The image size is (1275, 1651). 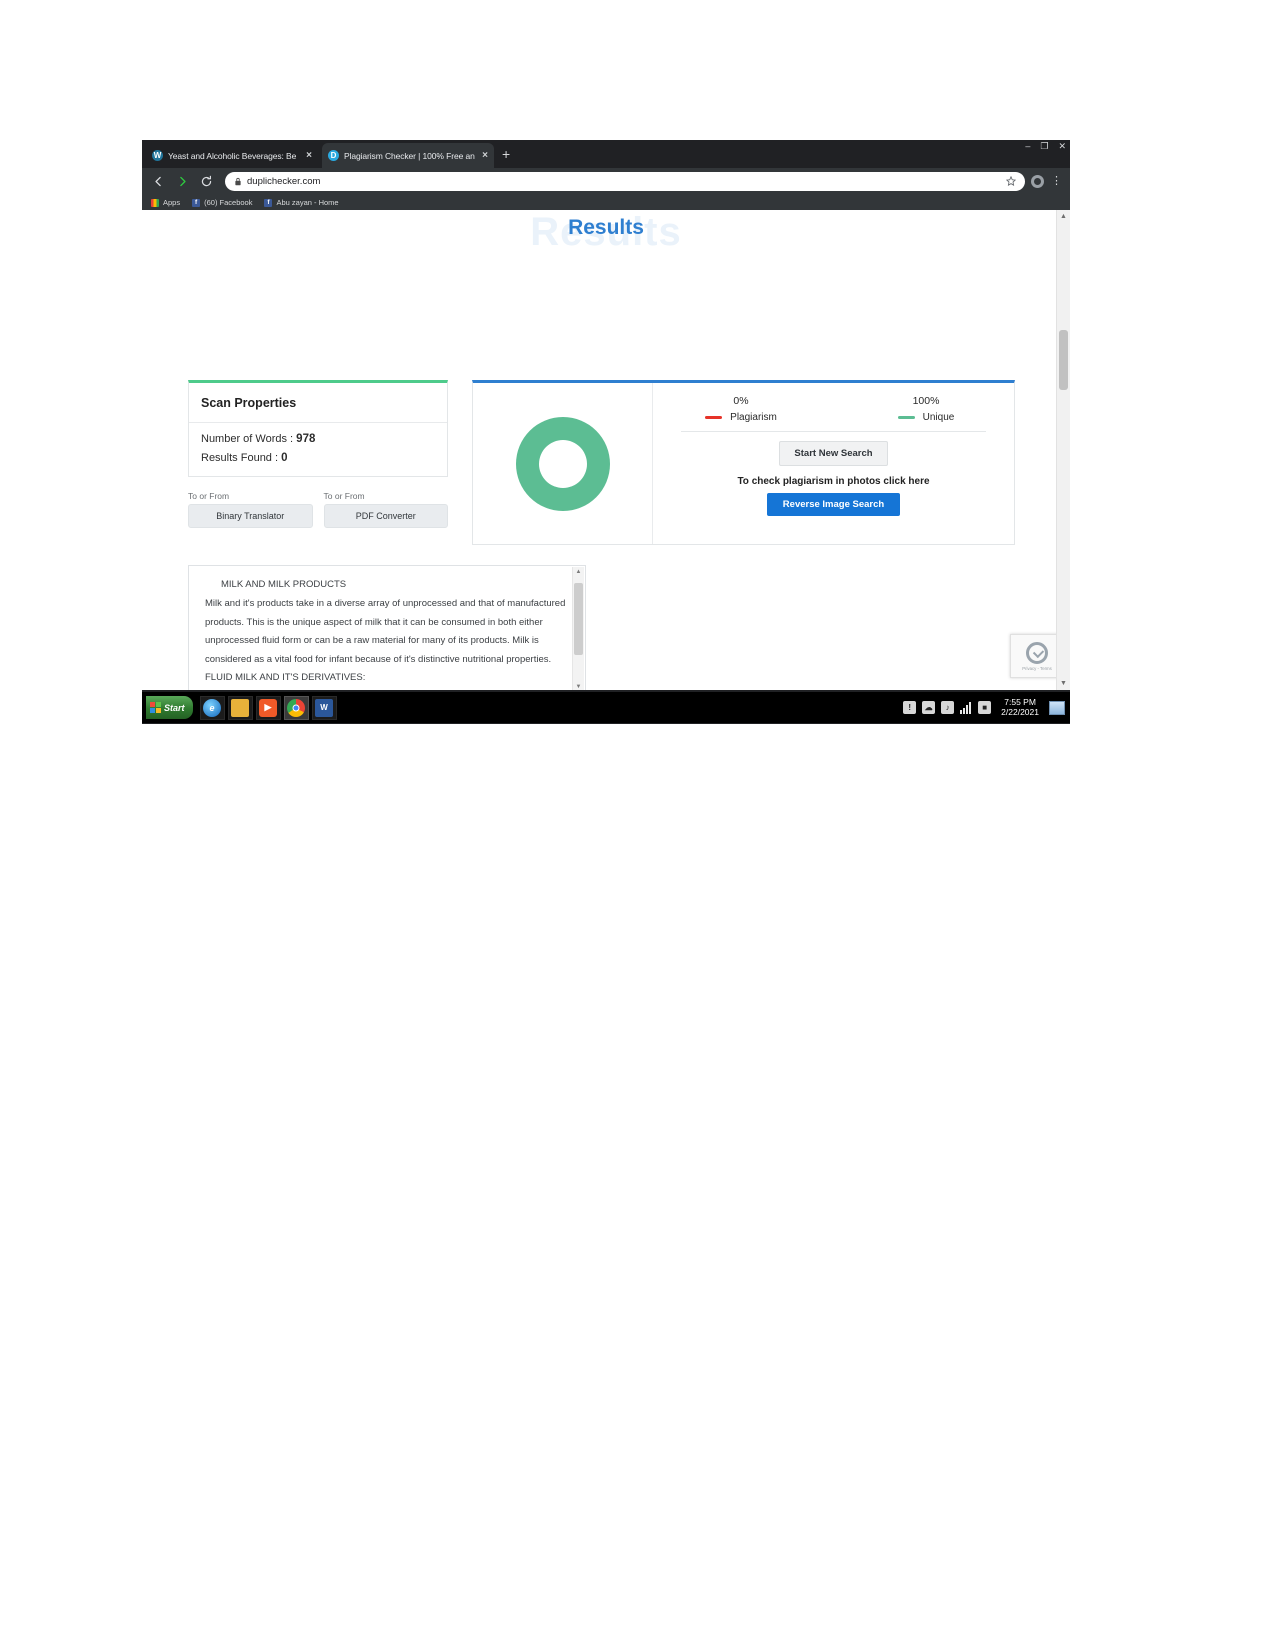 I want to click on pdf-converter-group: To or From PDF Converter, so click(x=385, y=509).